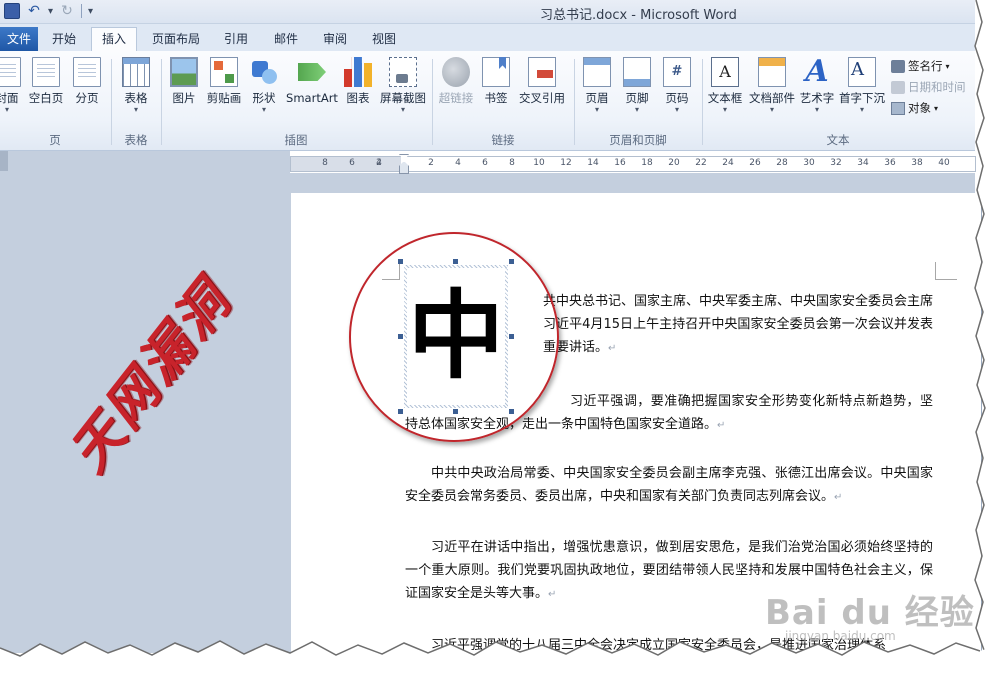 This screenshot has width=1000, height=676. What do you see at coordinates (946, 271) in the screenshot?
I see `margin-corner-mark` at bounding box center [946, 271].